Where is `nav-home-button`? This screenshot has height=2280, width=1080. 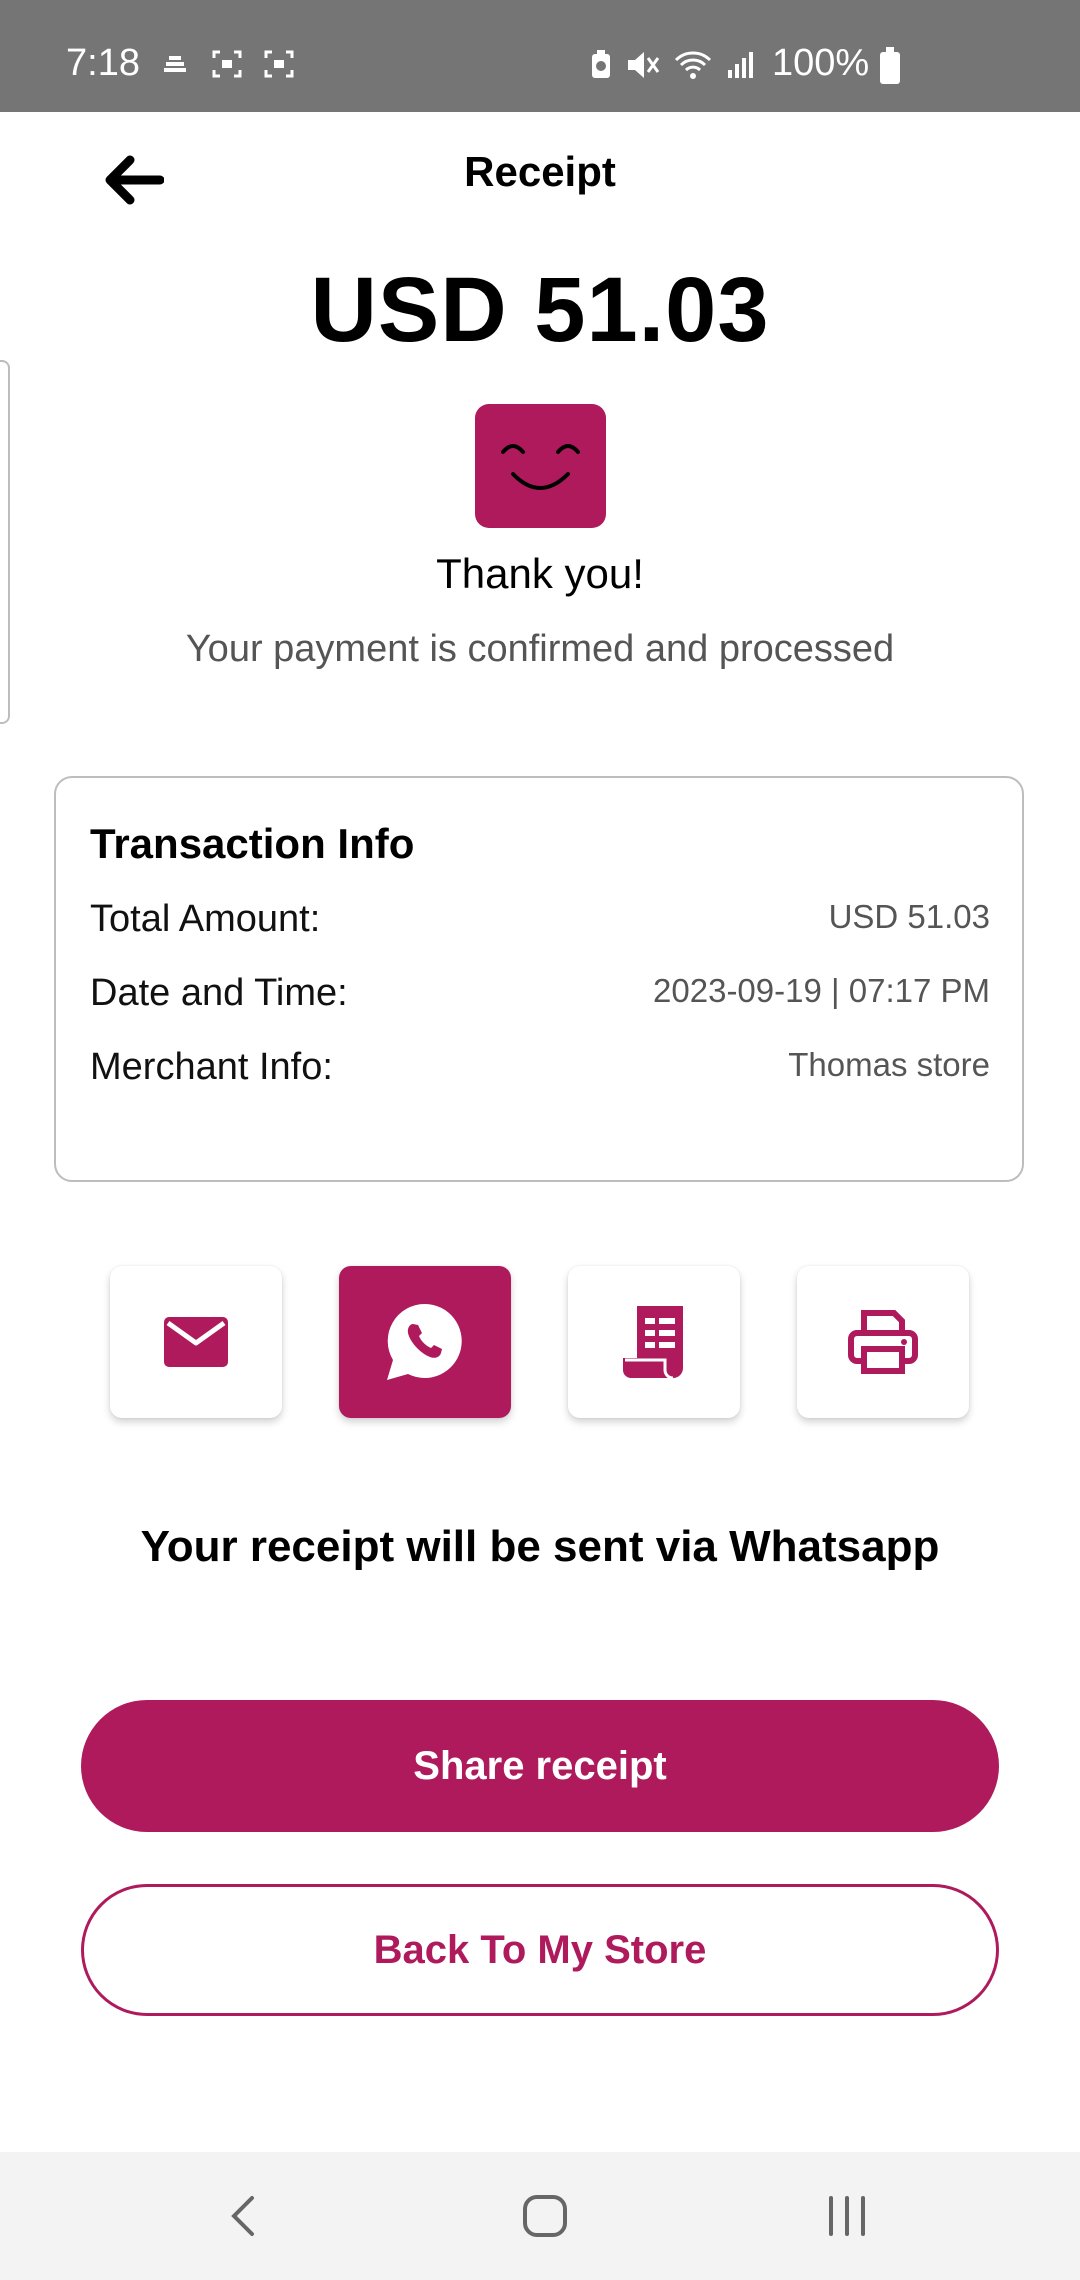
nav-home-button is located at coordinates (545, 2216).